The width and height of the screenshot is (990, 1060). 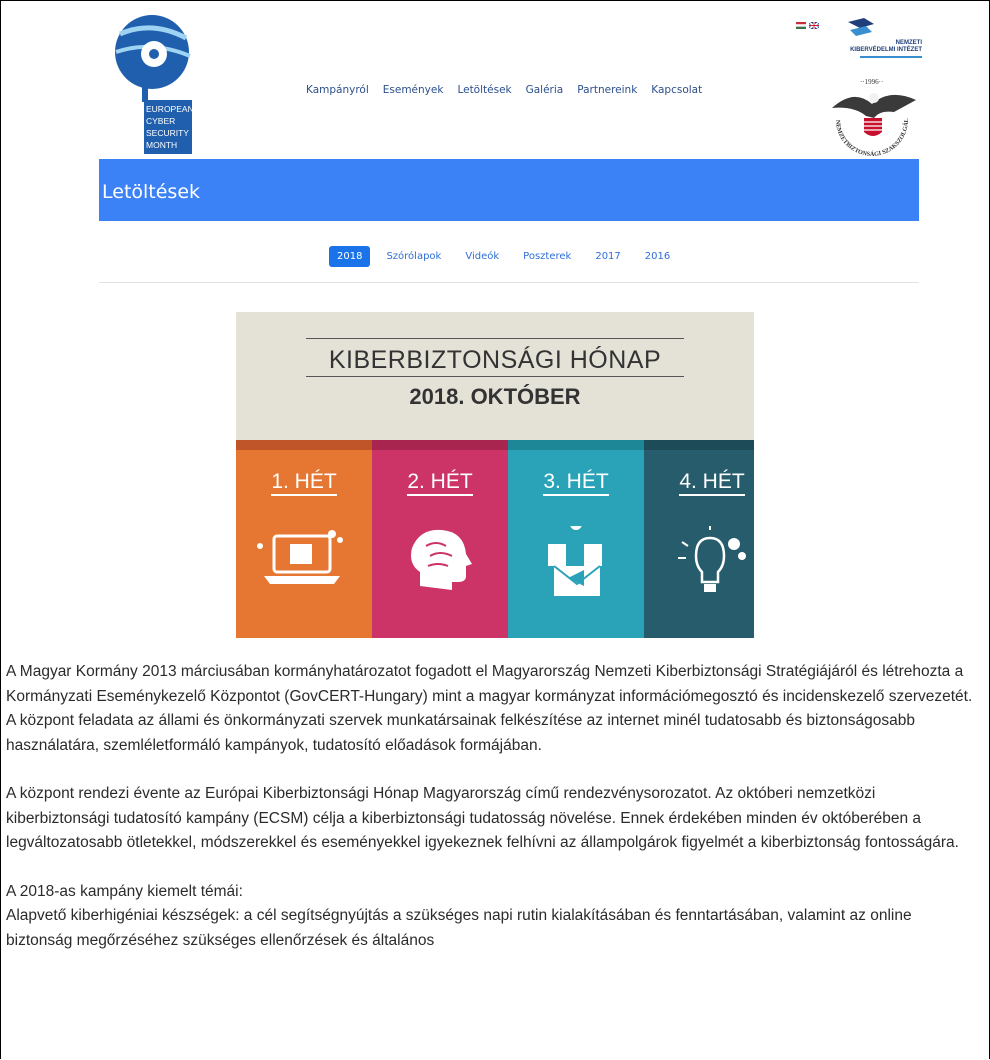 I want to click on week-2-panel: 2. HÉT, so click(x=440, y=539).